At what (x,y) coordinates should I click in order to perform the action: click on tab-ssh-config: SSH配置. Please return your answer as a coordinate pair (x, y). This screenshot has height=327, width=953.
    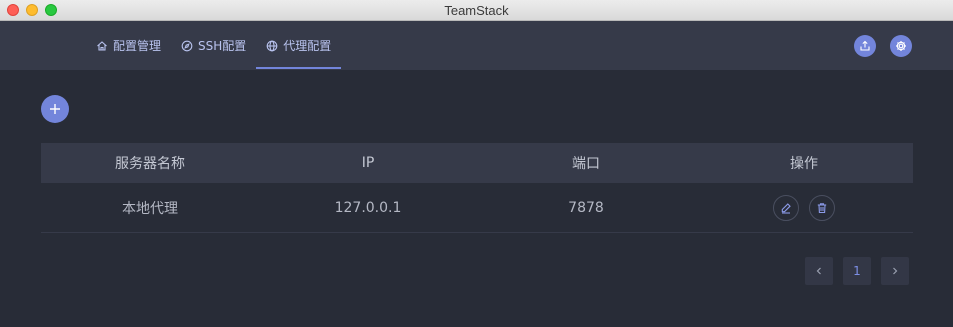
    Looking at the image, I should click on (213, 45).